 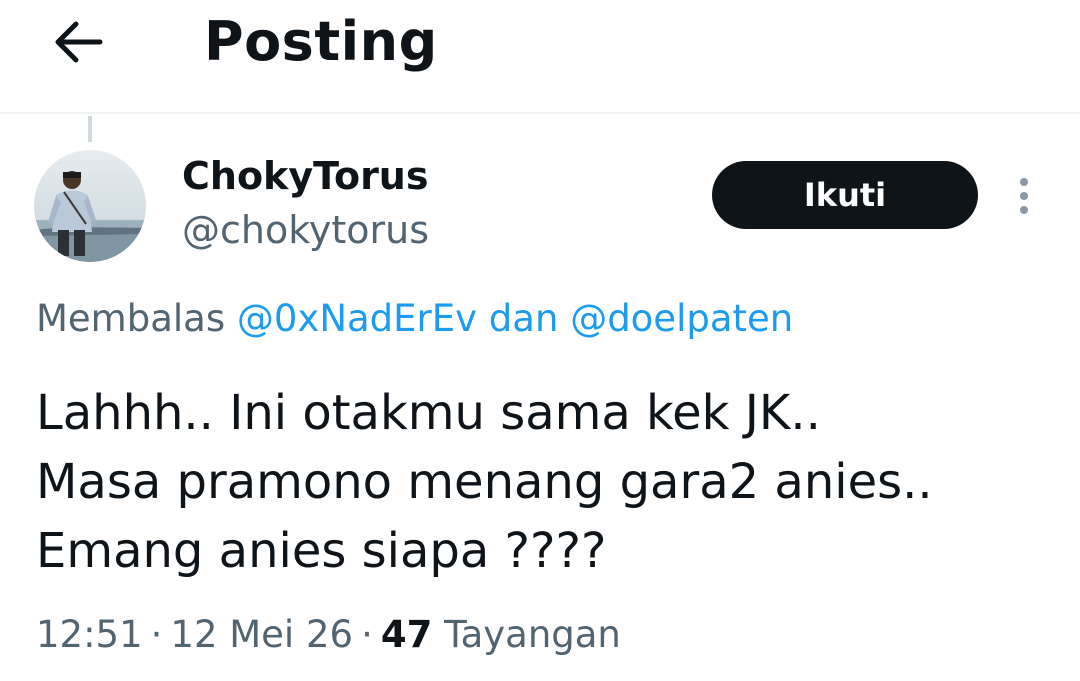 I want to click on user-handle: @chokytorus, so click(x=305, y=230).